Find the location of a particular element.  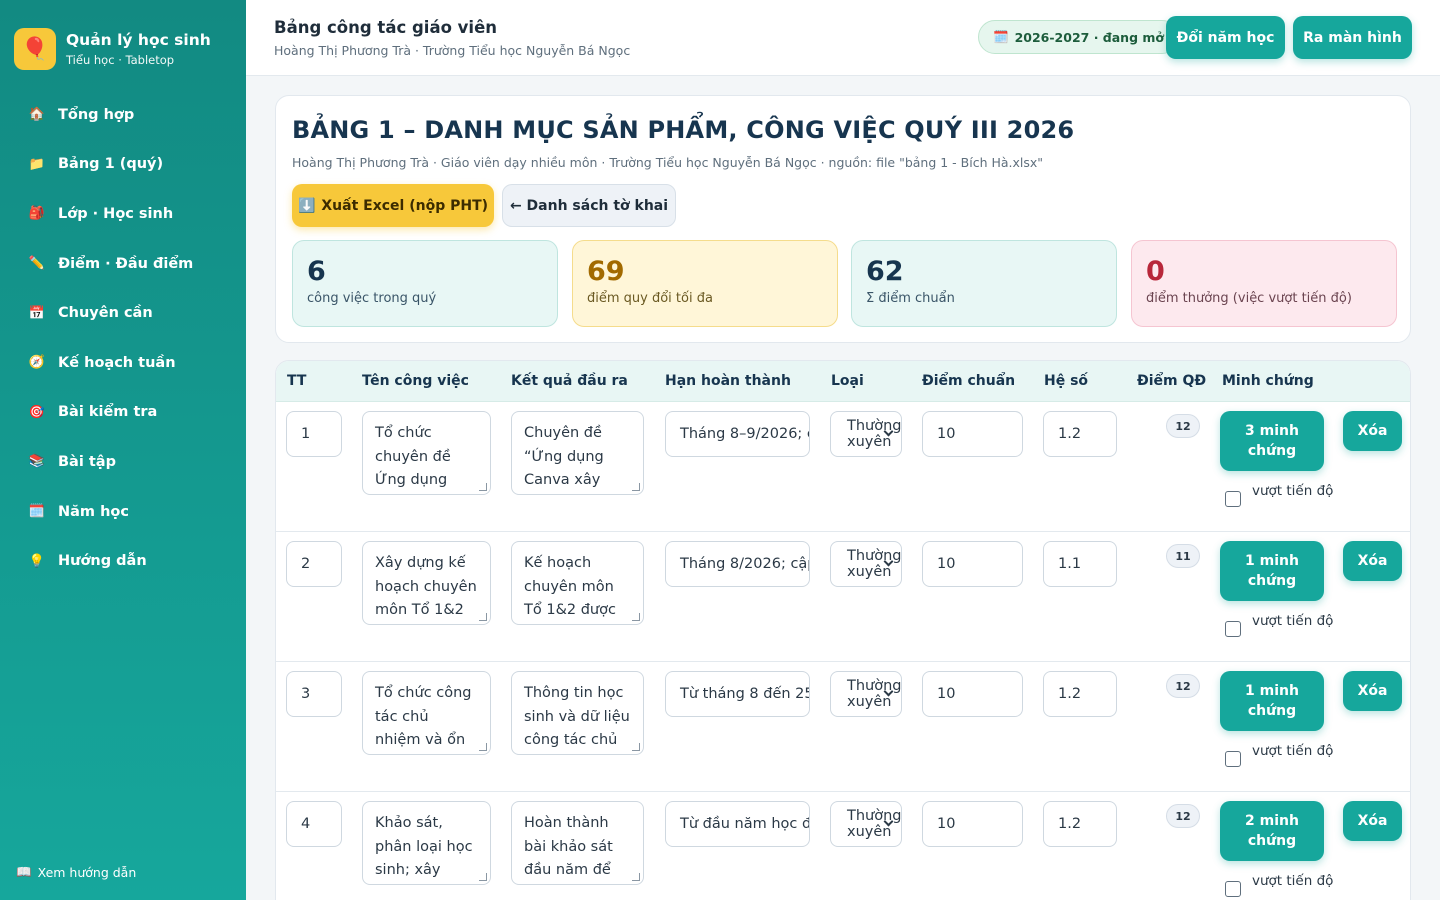

coefficient-input: 1.1 is located at coordinates (1080, 564).